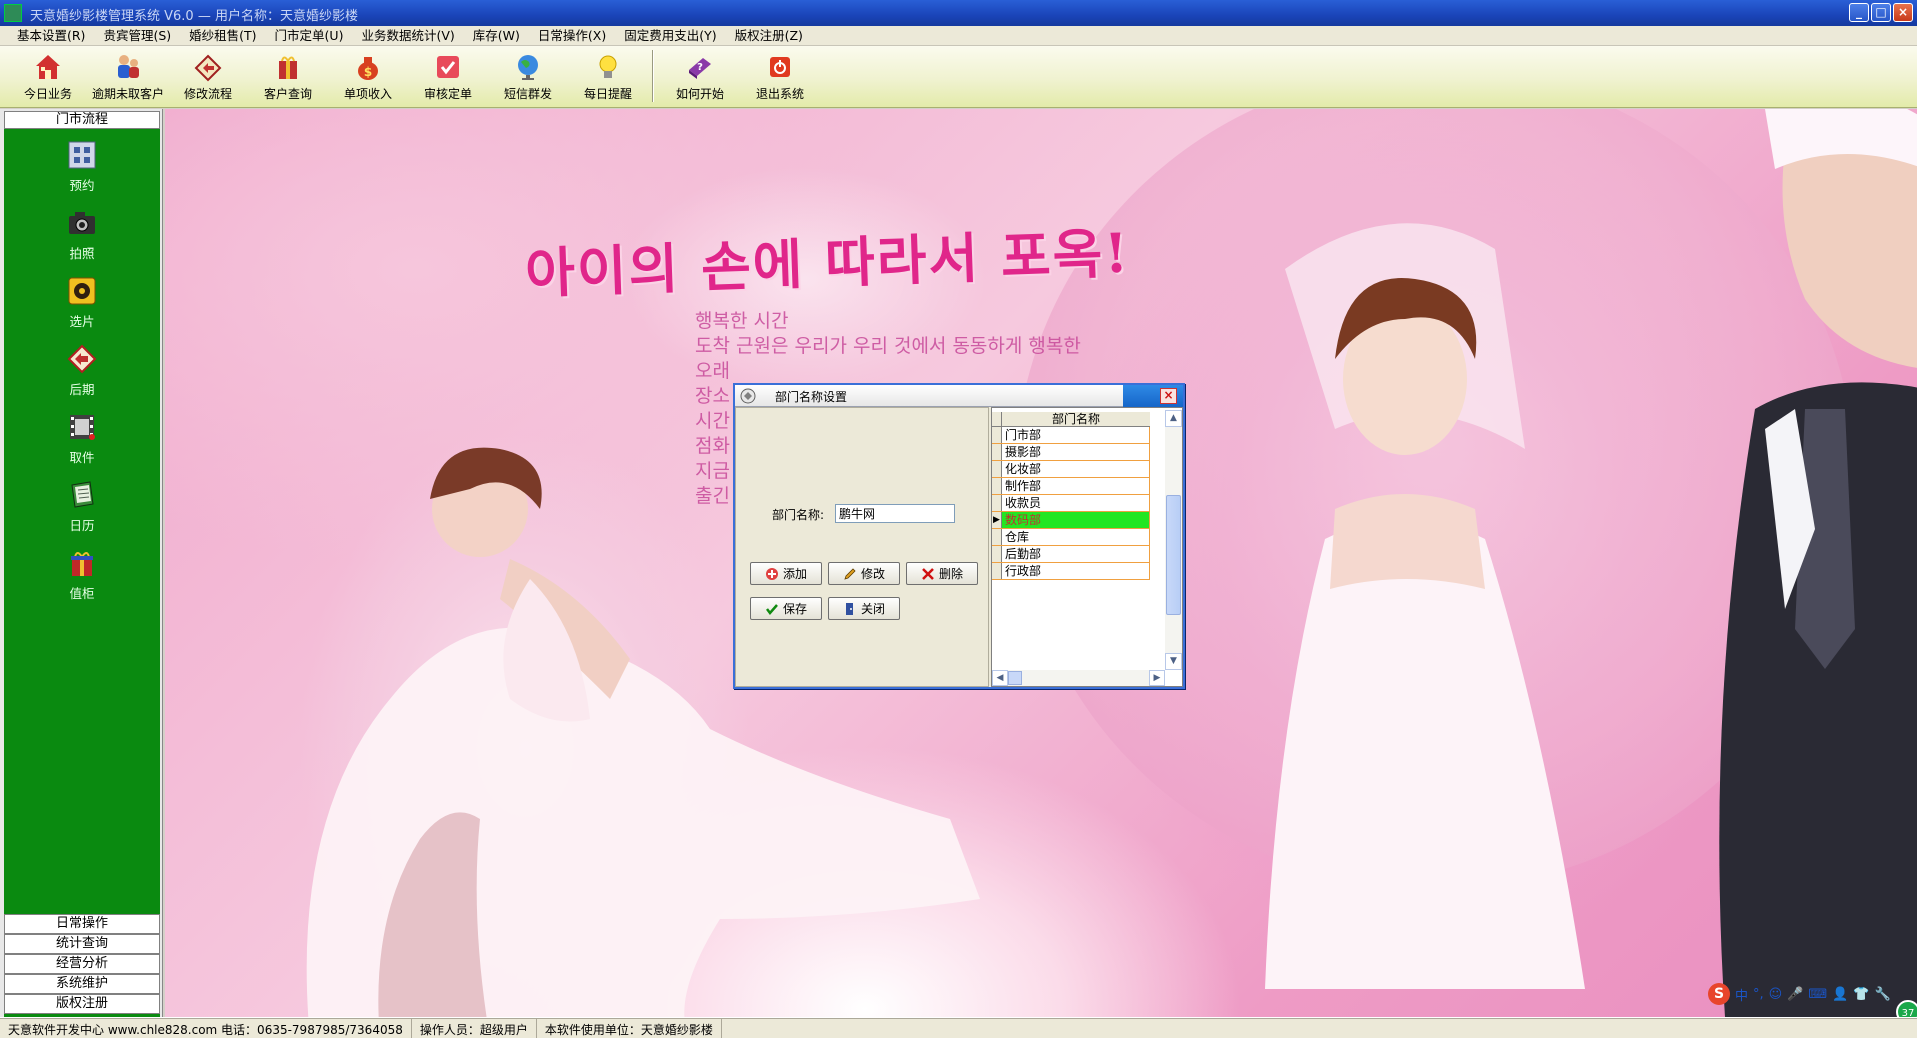  I want to click on toolbar-overdue-customers-button: 逾期未取客户, so click(128, 76).